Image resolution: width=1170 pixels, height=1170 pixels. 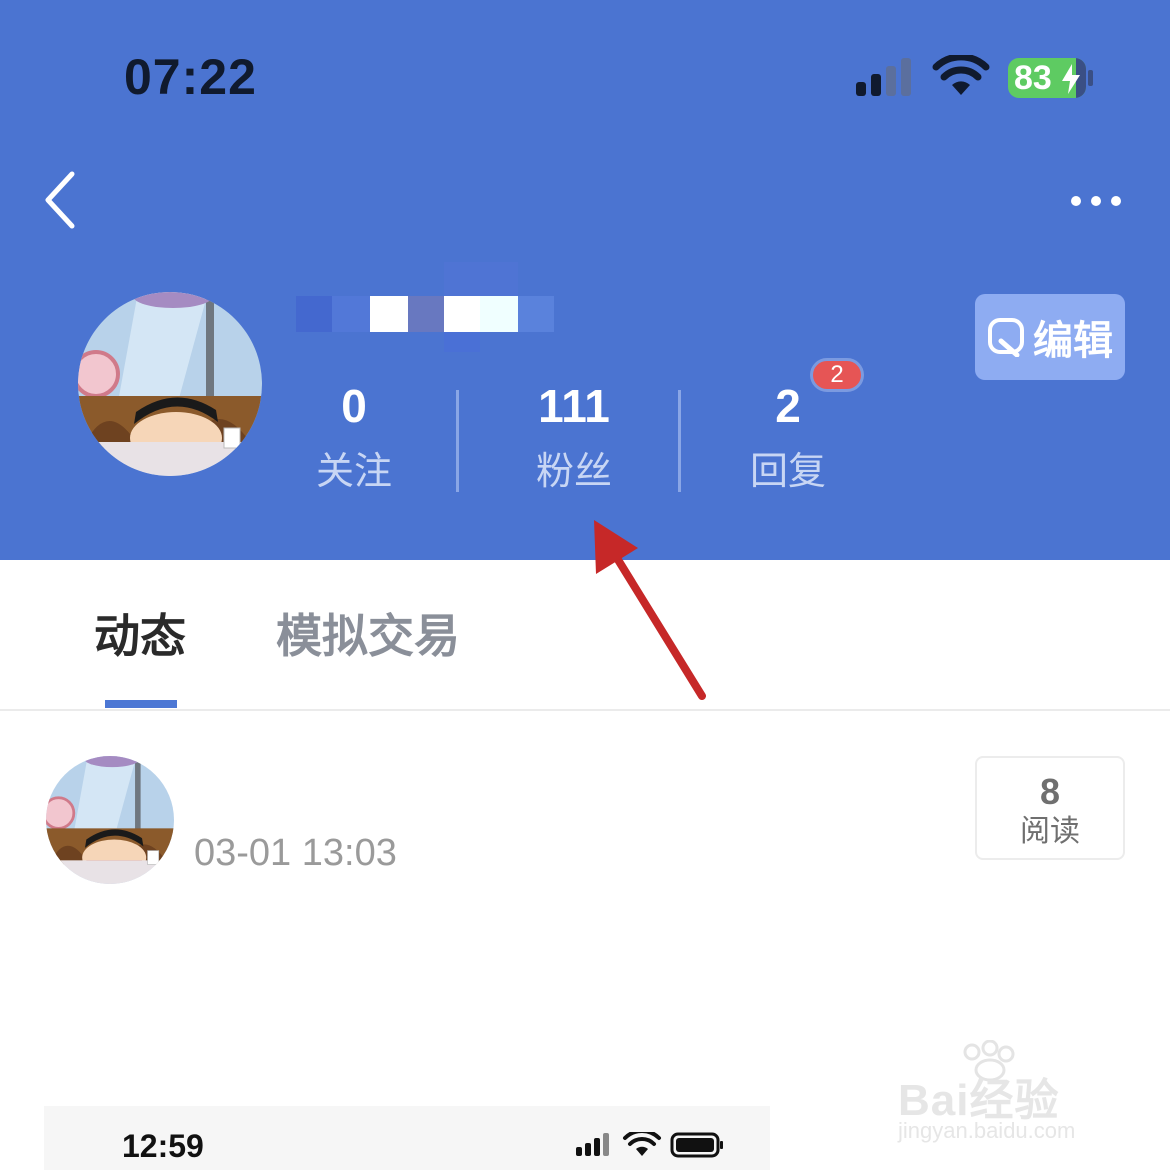 I want to click on battery-cap, so click(x=1090, y=78).